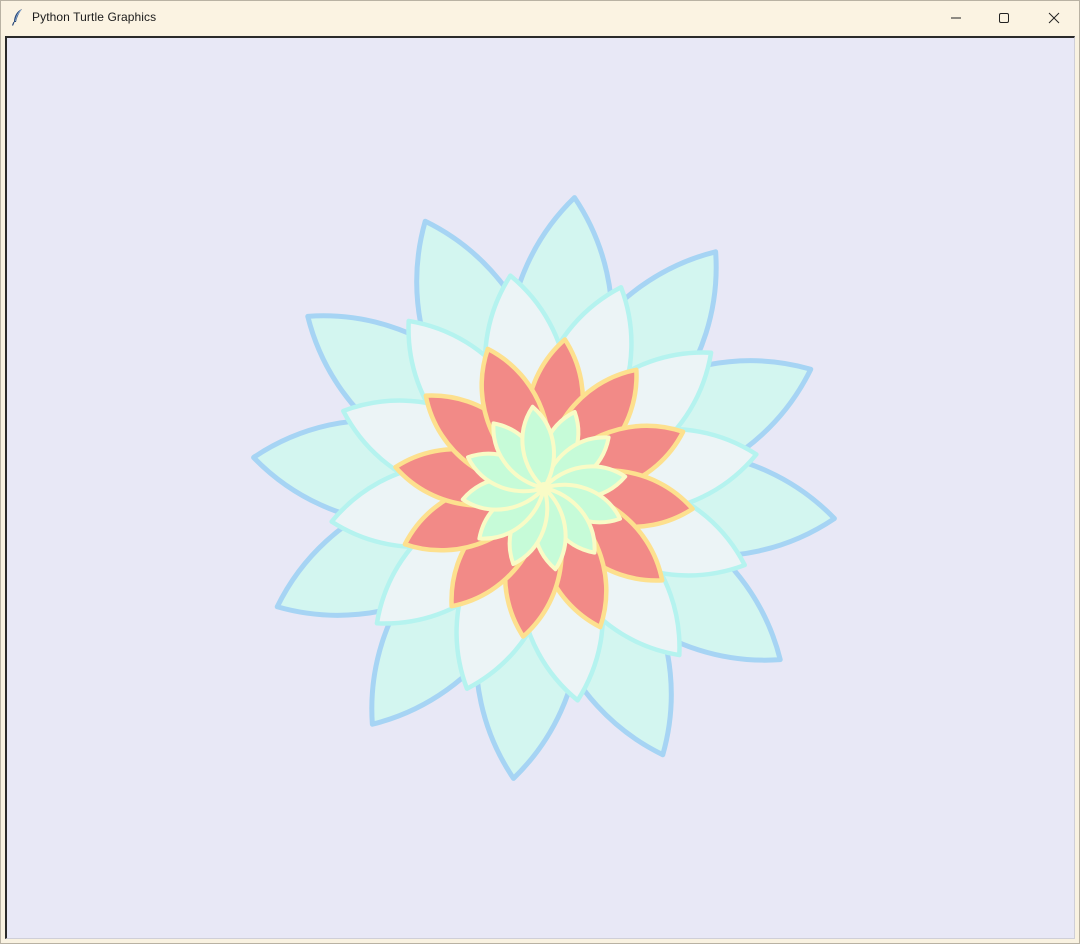 This screenshot has width=1080, height=944. Describe the element at coordinates (540, 18) in the screenshot. I see `title-bar: Python Turtle Graphics` at that location.